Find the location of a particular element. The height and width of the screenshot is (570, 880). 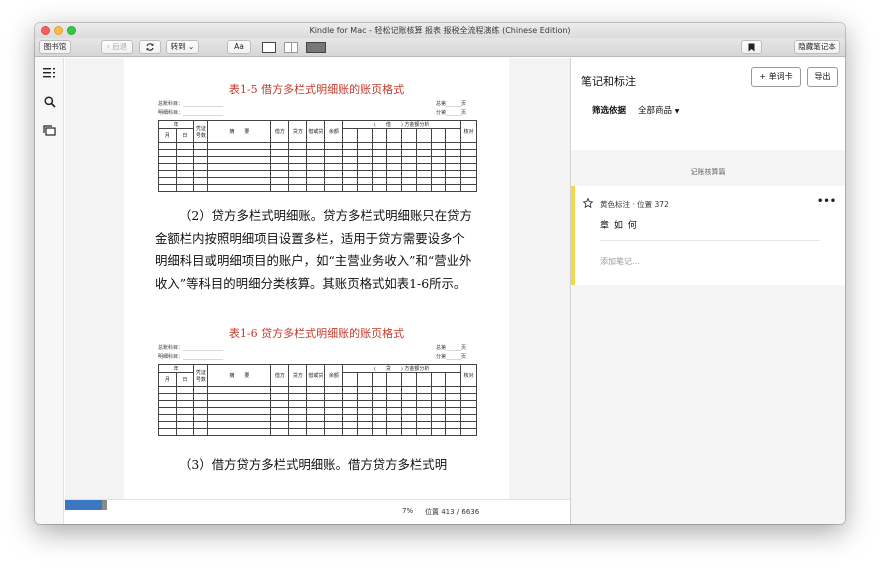

back-label: 后退 is located at coordinates (120, 46).